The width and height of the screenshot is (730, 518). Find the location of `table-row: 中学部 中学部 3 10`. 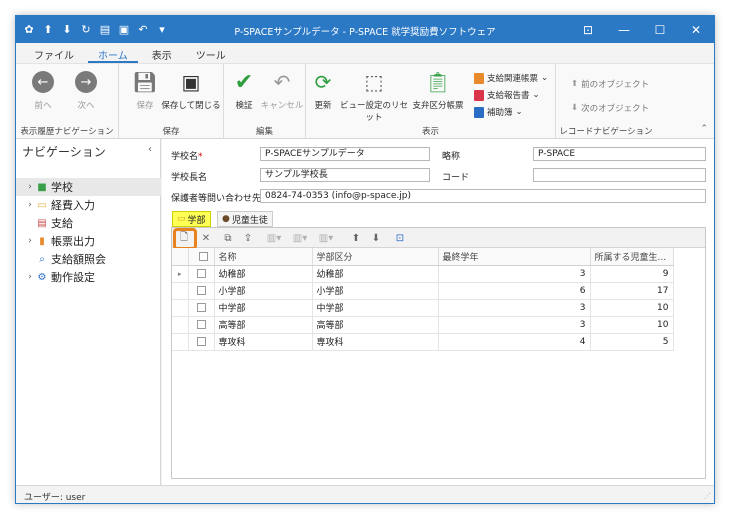

table-row: 中学部 中学部 3 10 is located at coordinates (423, 308).